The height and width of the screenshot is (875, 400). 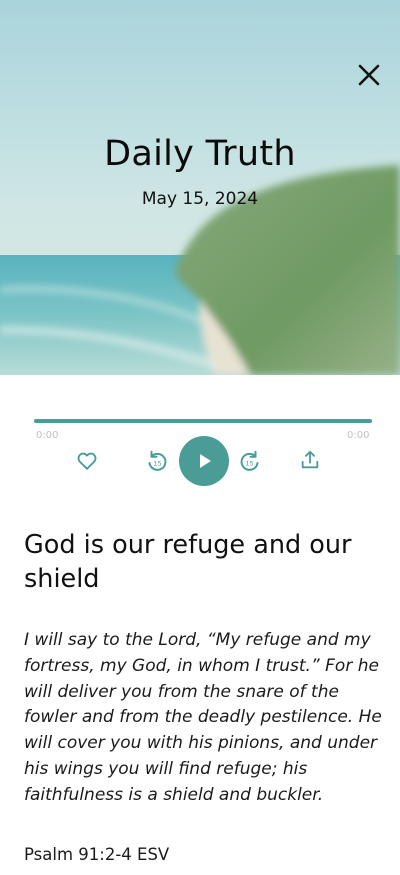 What do you see at coordinates (249, 464) in the screenshot?
I see `forward-label: 15` at bounding box center [249, 464].